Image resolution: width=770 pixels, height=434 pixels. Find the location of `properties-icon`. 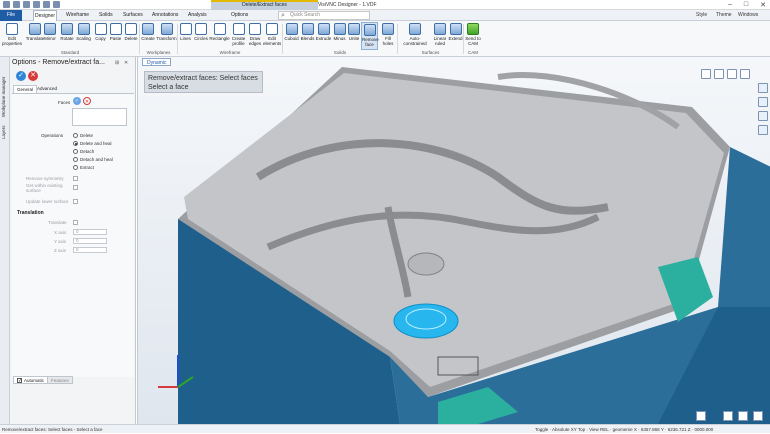

properties-icon is located at coordinates (12, 29).